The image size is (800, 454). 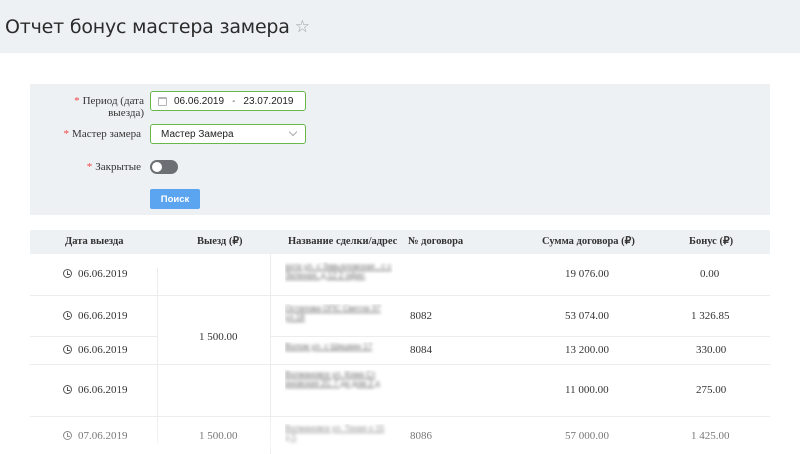 What do you see at coordinates (587, 436) in the screenshot?
I see `row-sum: 57 000.00` at bounding box center [587, 436].